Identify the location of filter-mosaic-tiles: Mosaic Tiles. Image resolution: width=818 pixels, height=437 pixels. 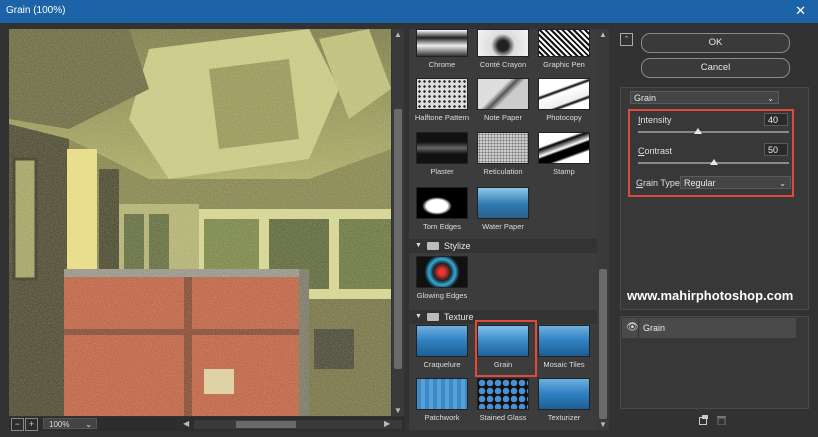
(564, 347).